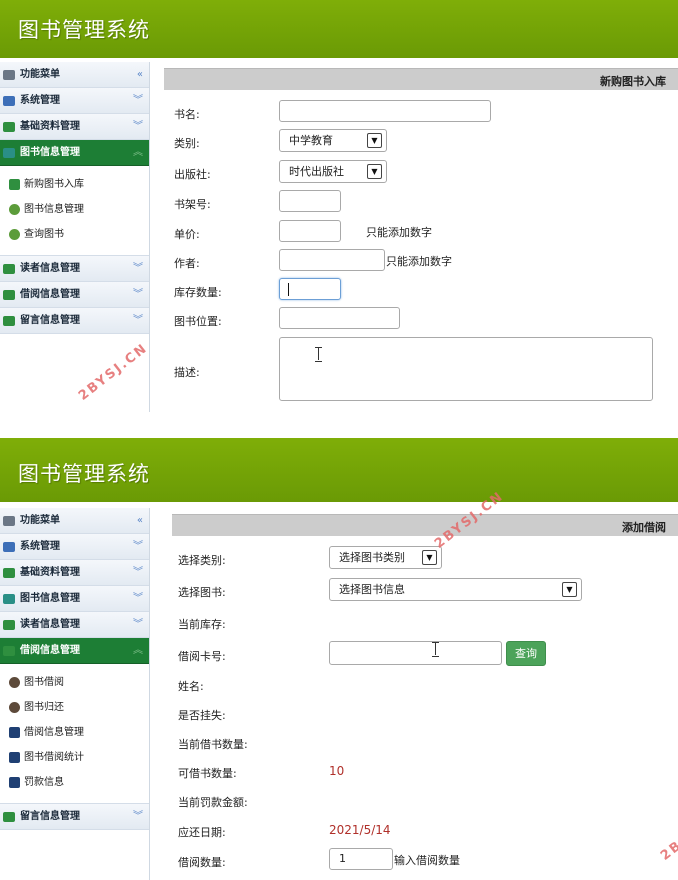 This screenshot has width=678, height=880. I want to click on submenu-item-borrow-manage: 借阅信息管理, so click(74, 732).